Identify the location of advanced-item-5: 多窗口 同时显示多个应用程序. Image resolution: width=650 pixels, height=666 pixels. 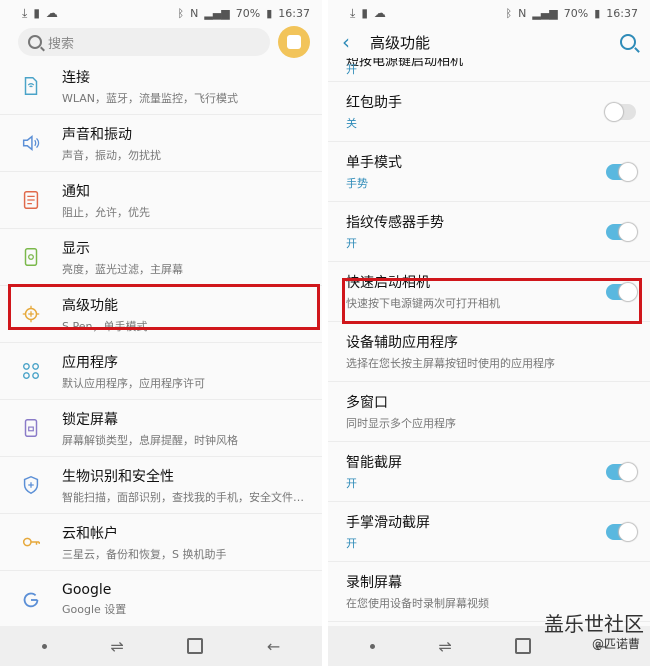
(489, 412).